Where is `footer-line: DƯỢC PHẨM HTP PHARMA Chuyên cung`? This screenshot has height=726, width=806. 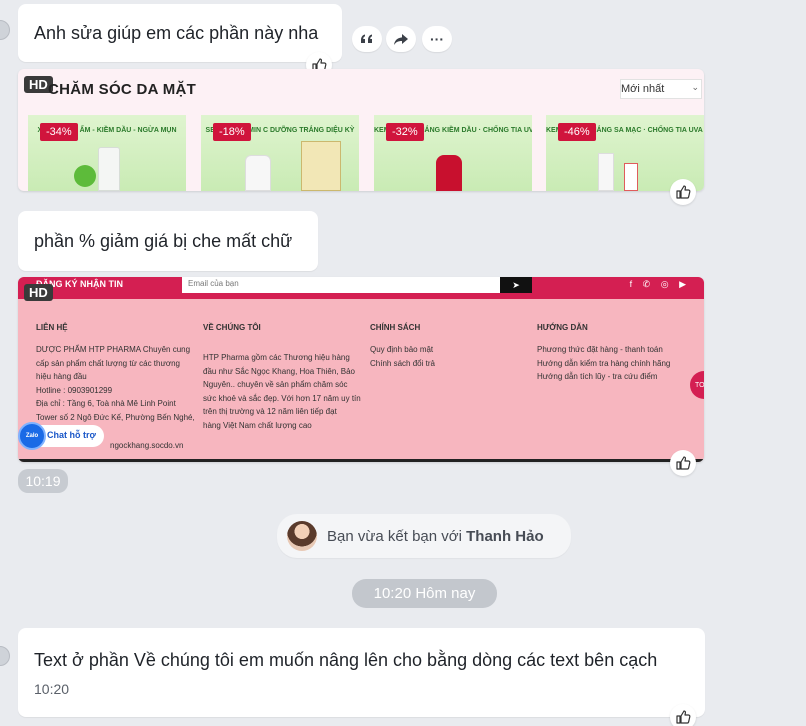
footer-line: DƯỢC PHẨM HTP PHARMA Chuyên cung is located at coordinates (113, 349).